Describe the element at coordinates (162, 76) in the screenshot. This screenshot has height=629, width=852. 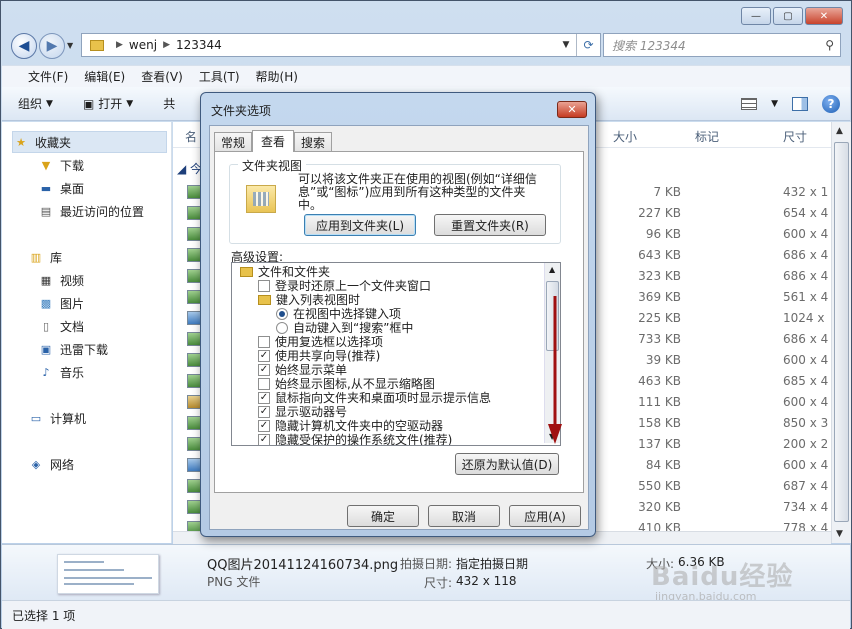
I see `menu-view: 查看(V)` at that location.